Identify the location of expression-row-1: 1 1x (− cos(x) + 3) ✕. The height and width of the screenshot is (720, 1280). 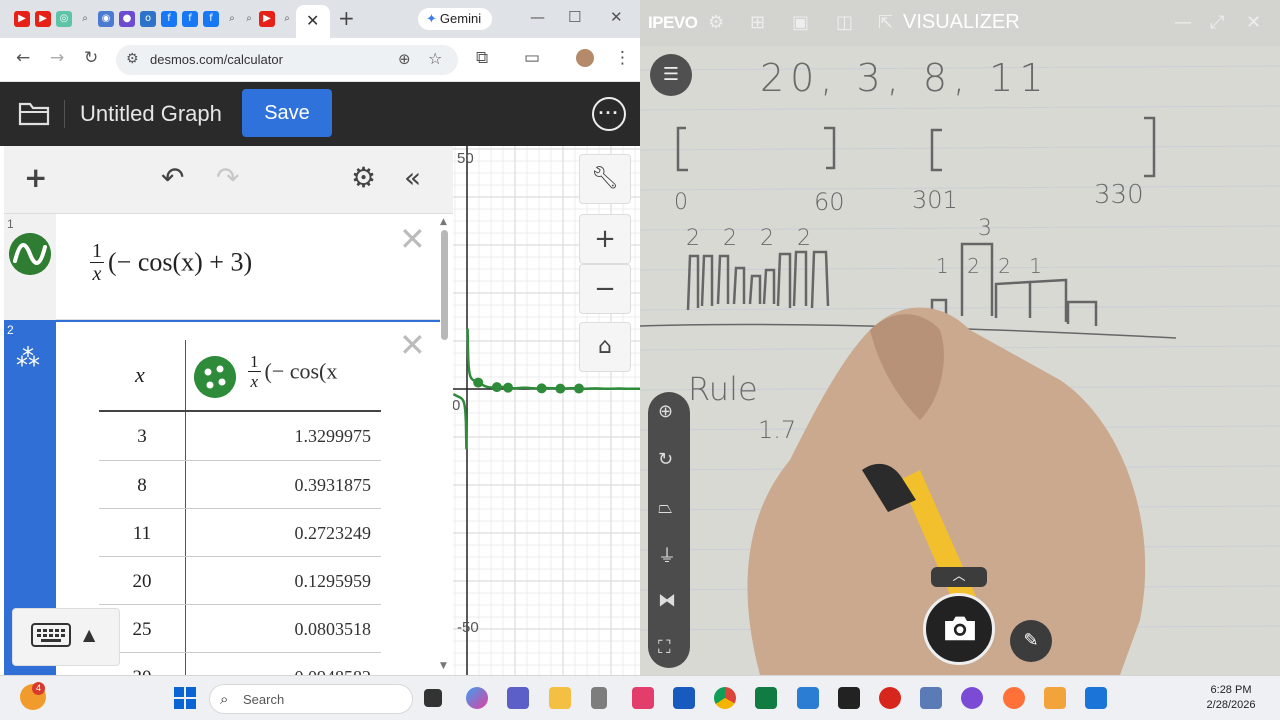
(222, 267).